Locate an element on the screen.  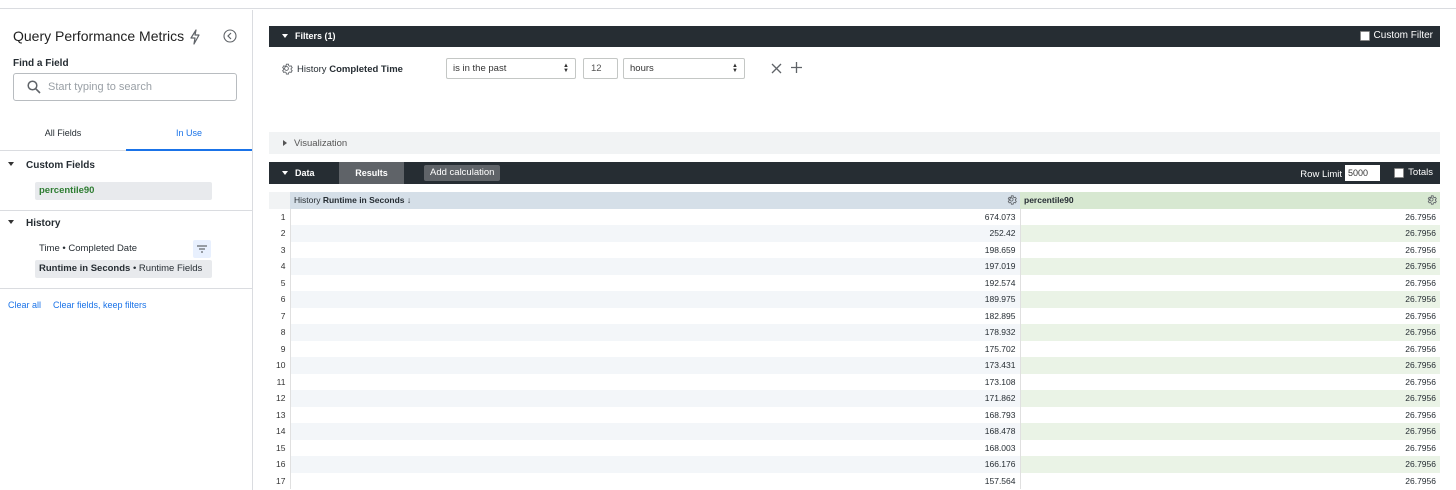
field-search-input is located at coordinates (138, 87).